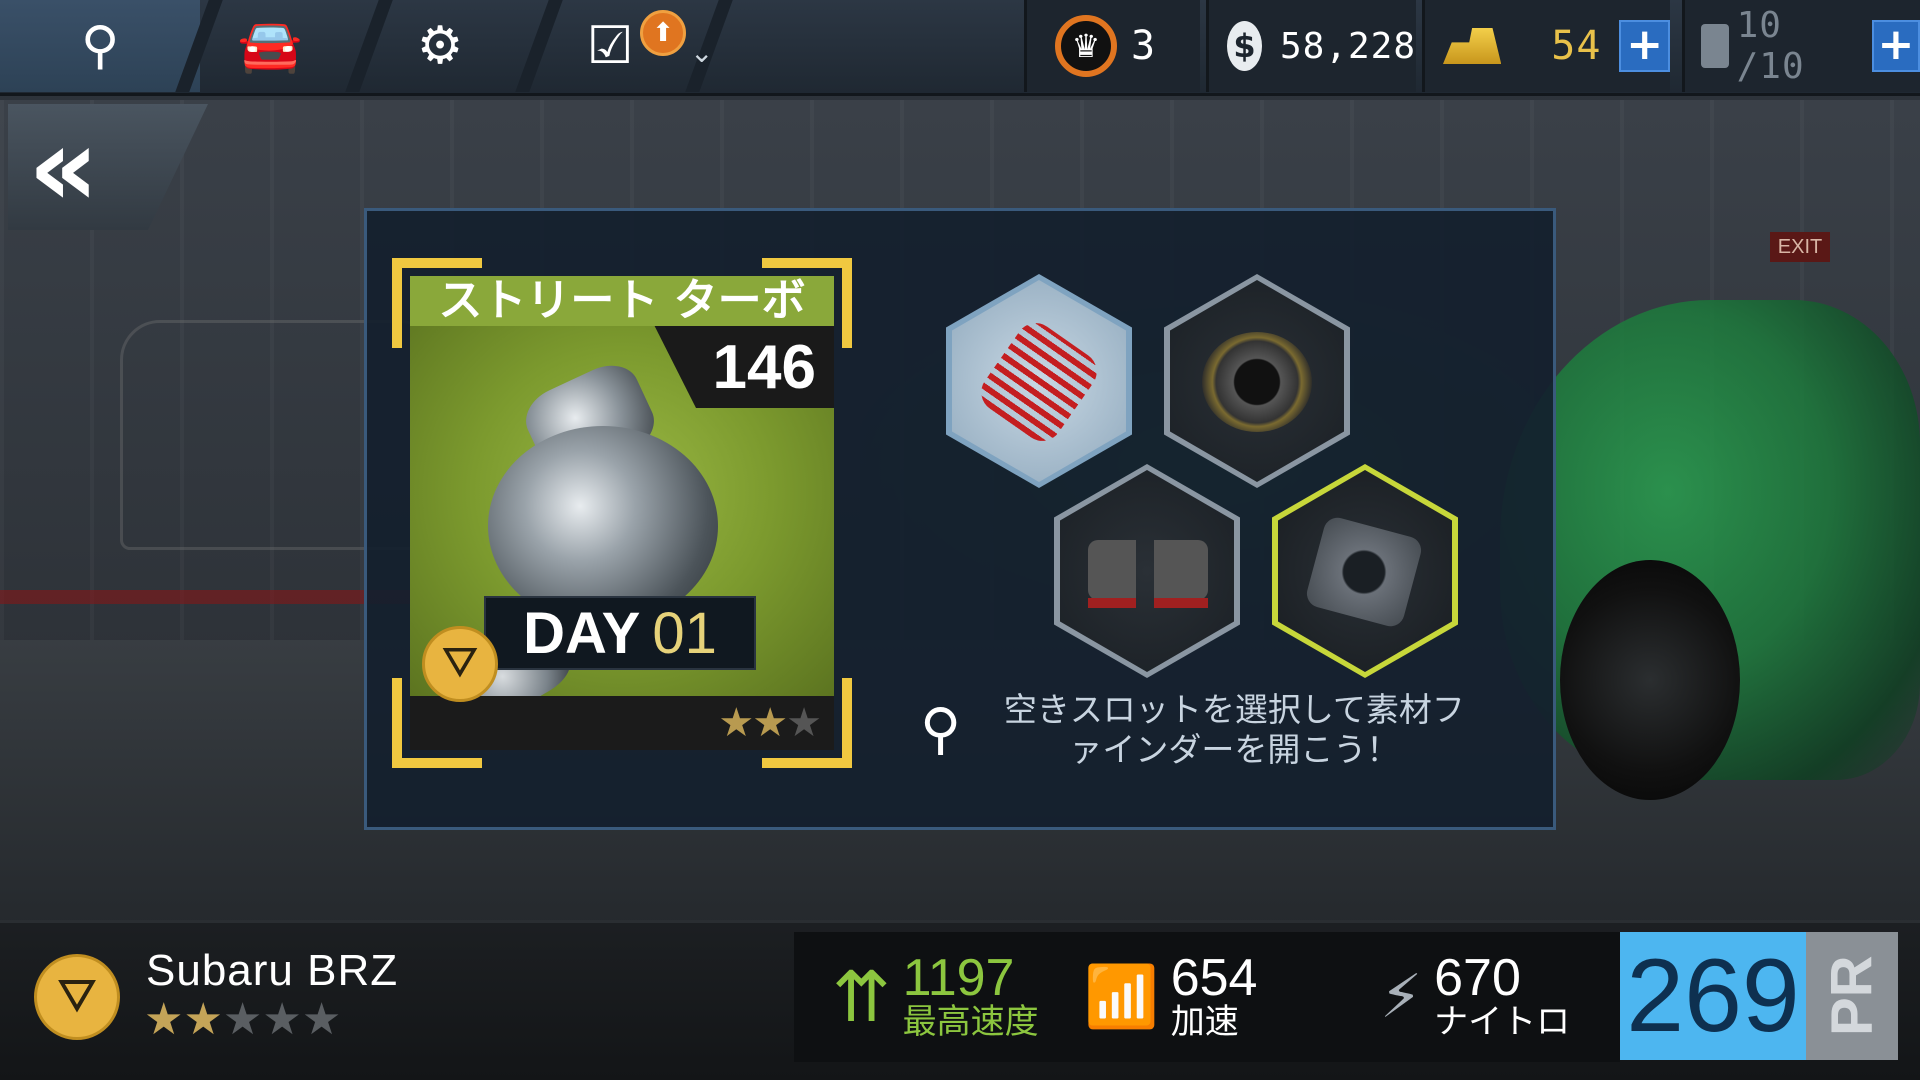  Describe the element at coordinates (100, 46) in the screenshot. I see `map-pin-icon: ⚲` at that location.